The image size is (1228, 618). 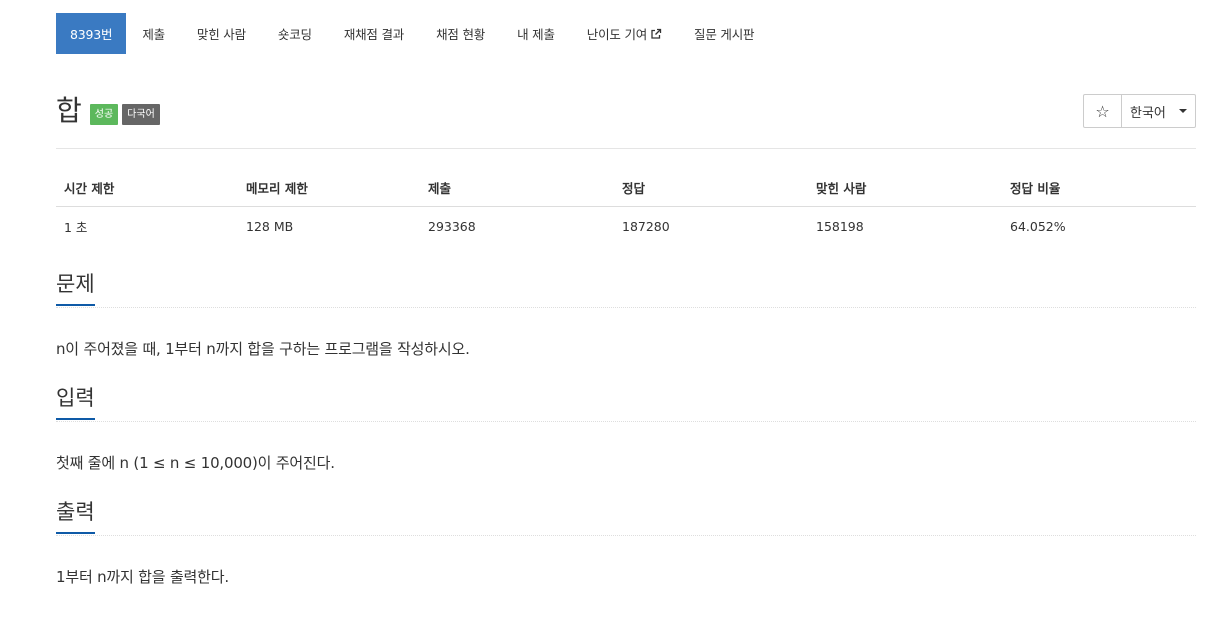 What do you see at coordinates (536, 33) in the screenshot?
I see `tab-my-submissions: 내 제출` at bounding box center [536, 33].